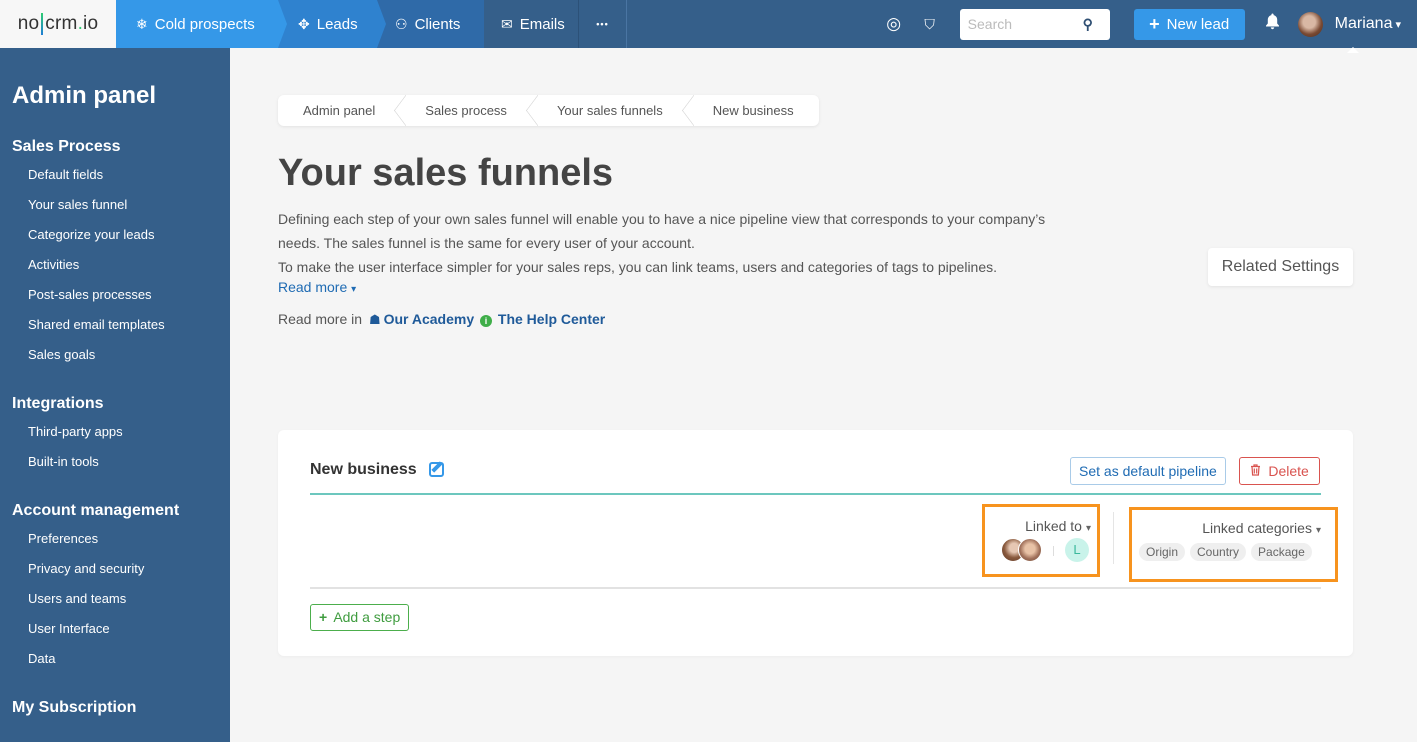  I want to click on sidebar-item-preferences: Preferences, so click(121, 544).